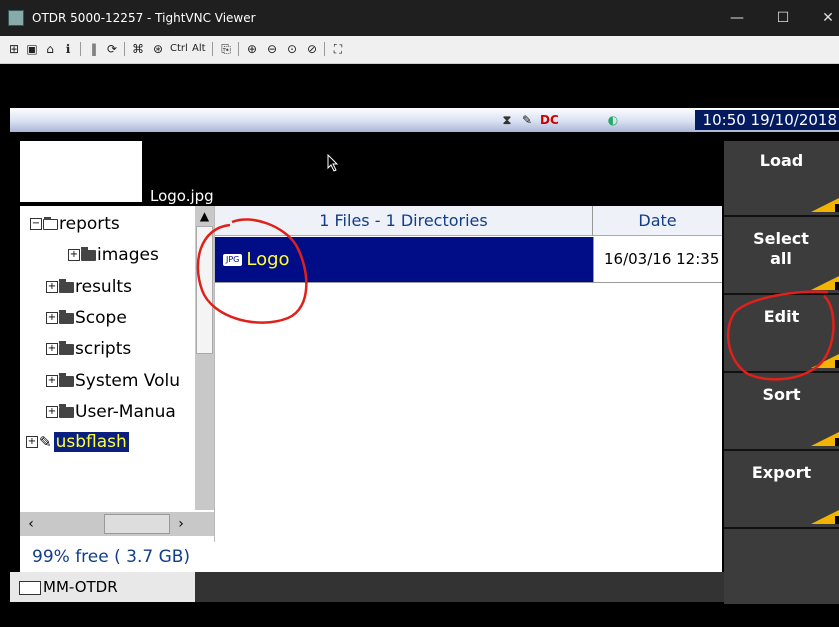  What do you see at coordinates (252, 49) in the screenshot?
I see `zoom-in-icon: ⊕` at bounding box center [252, 49].